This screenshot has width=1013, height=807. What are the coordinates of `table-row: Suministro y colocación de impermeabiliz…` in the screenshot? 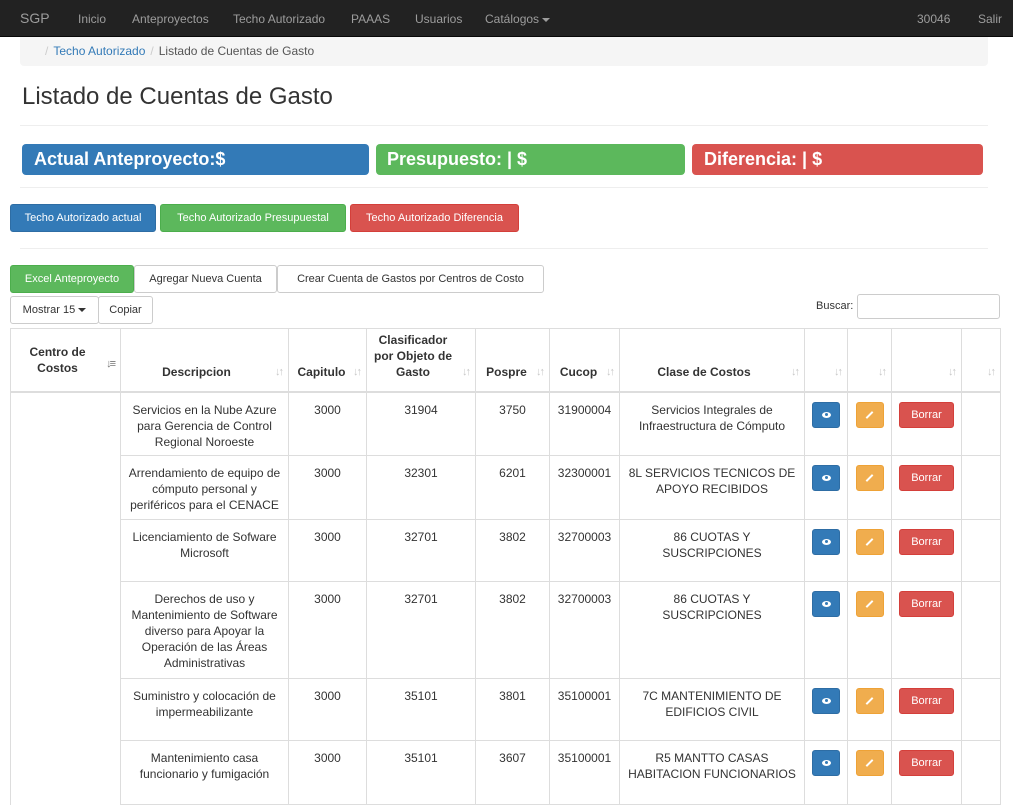 It's located at (505, 709).